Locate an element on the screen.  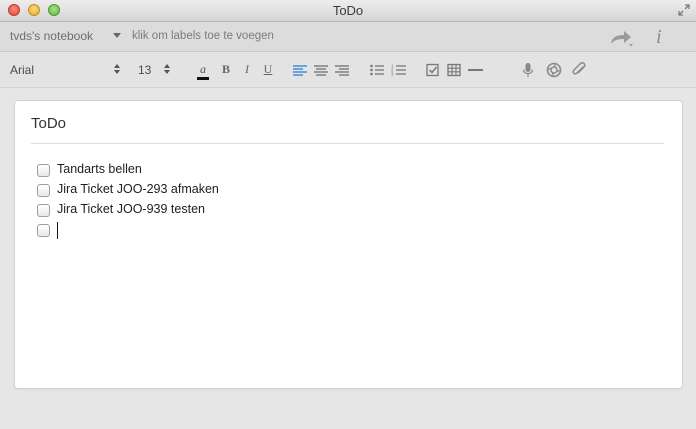
font-family-select: Arial is located at coordinates (22, 70).